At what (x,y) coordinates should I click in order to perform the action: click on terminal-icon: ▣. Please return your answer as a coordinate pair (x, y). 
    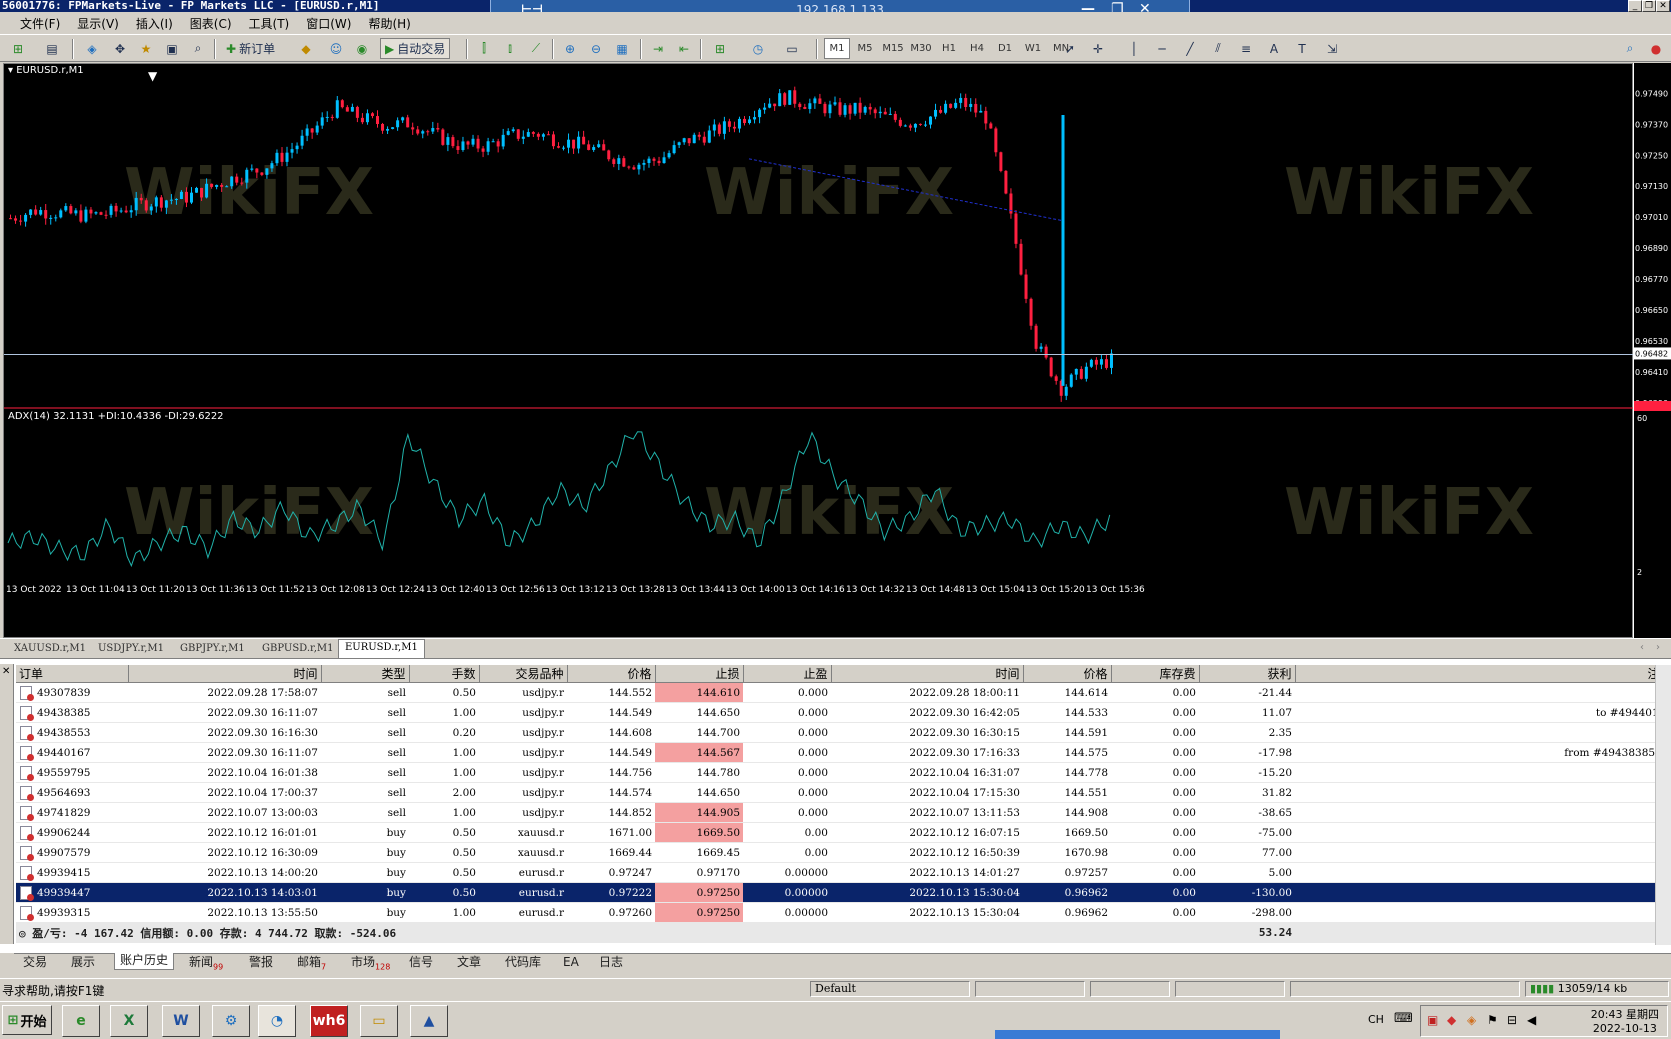
    Looking at the image, I should click on (172, 48).